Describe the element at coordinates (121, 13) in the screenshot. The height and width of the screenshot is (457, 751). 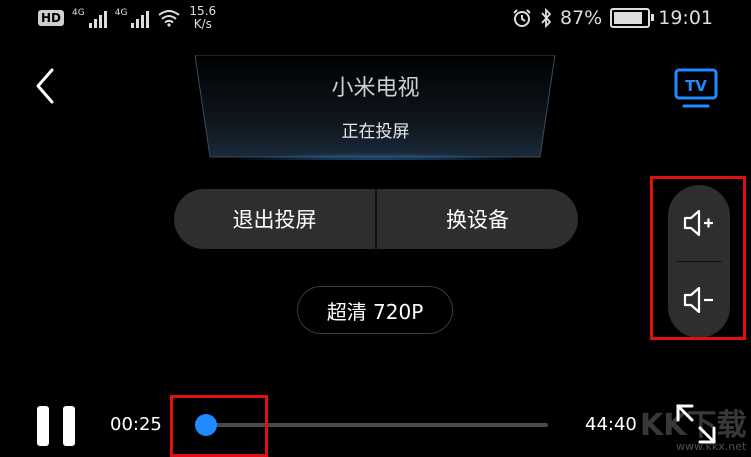
I see `network-type-label-2: 4G` at that location.